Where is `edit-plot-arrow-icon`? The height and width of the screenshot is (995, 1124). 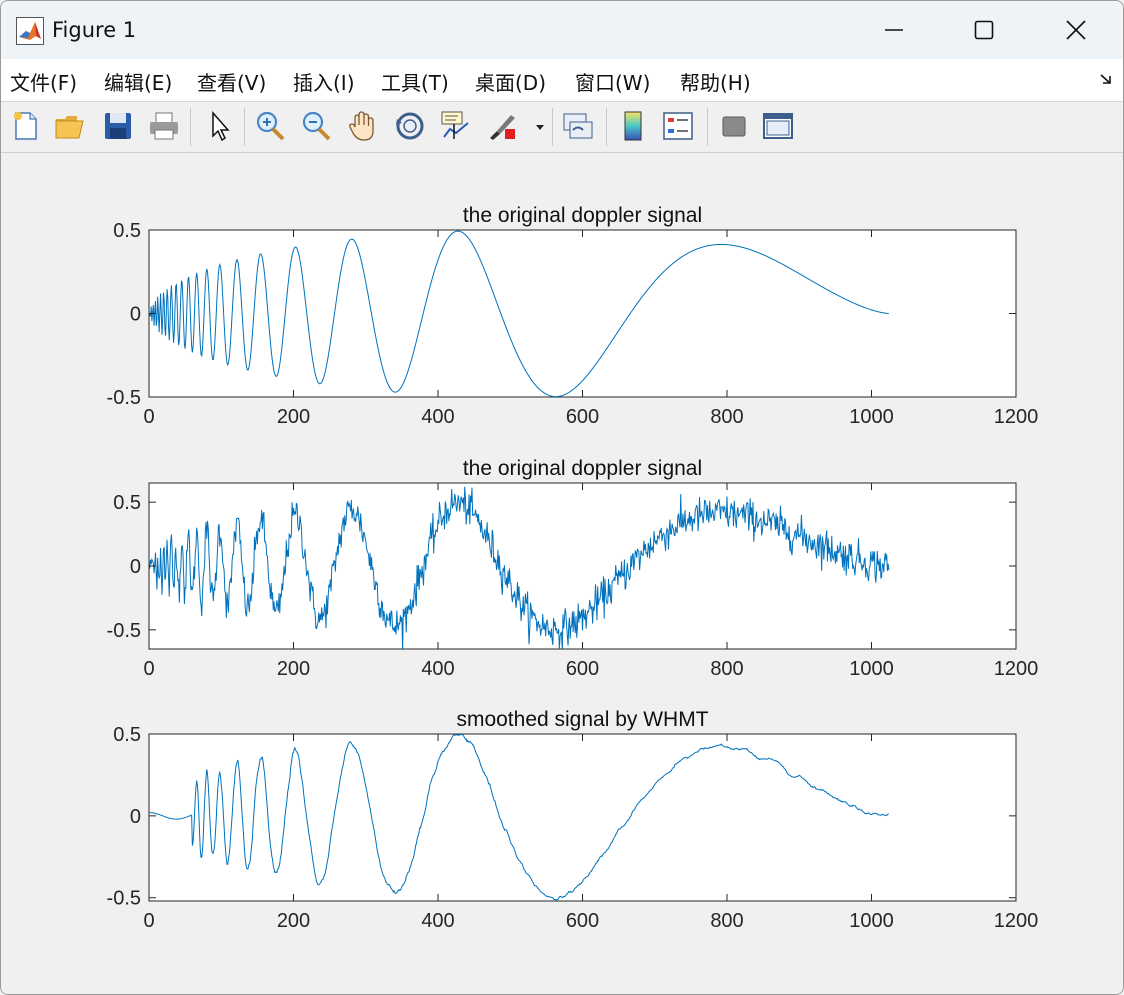
edit-plot-arrow-icon is located at coordinates (220, 126).